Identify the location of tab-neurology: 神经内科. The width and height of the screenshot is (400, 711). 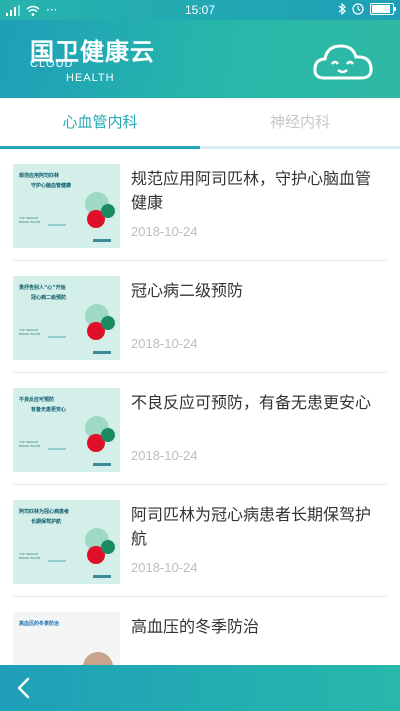
(300, 123).